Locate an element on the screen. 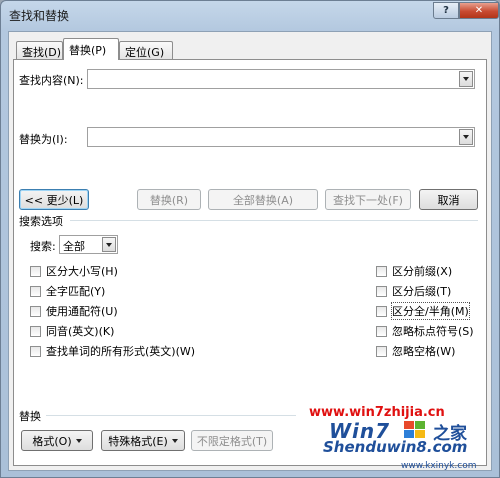 The height and width of the screenshot is (478, 500). checkbox-ignore-punctuation: 忽略标点符号(S) is located at coordinates (425, 331).